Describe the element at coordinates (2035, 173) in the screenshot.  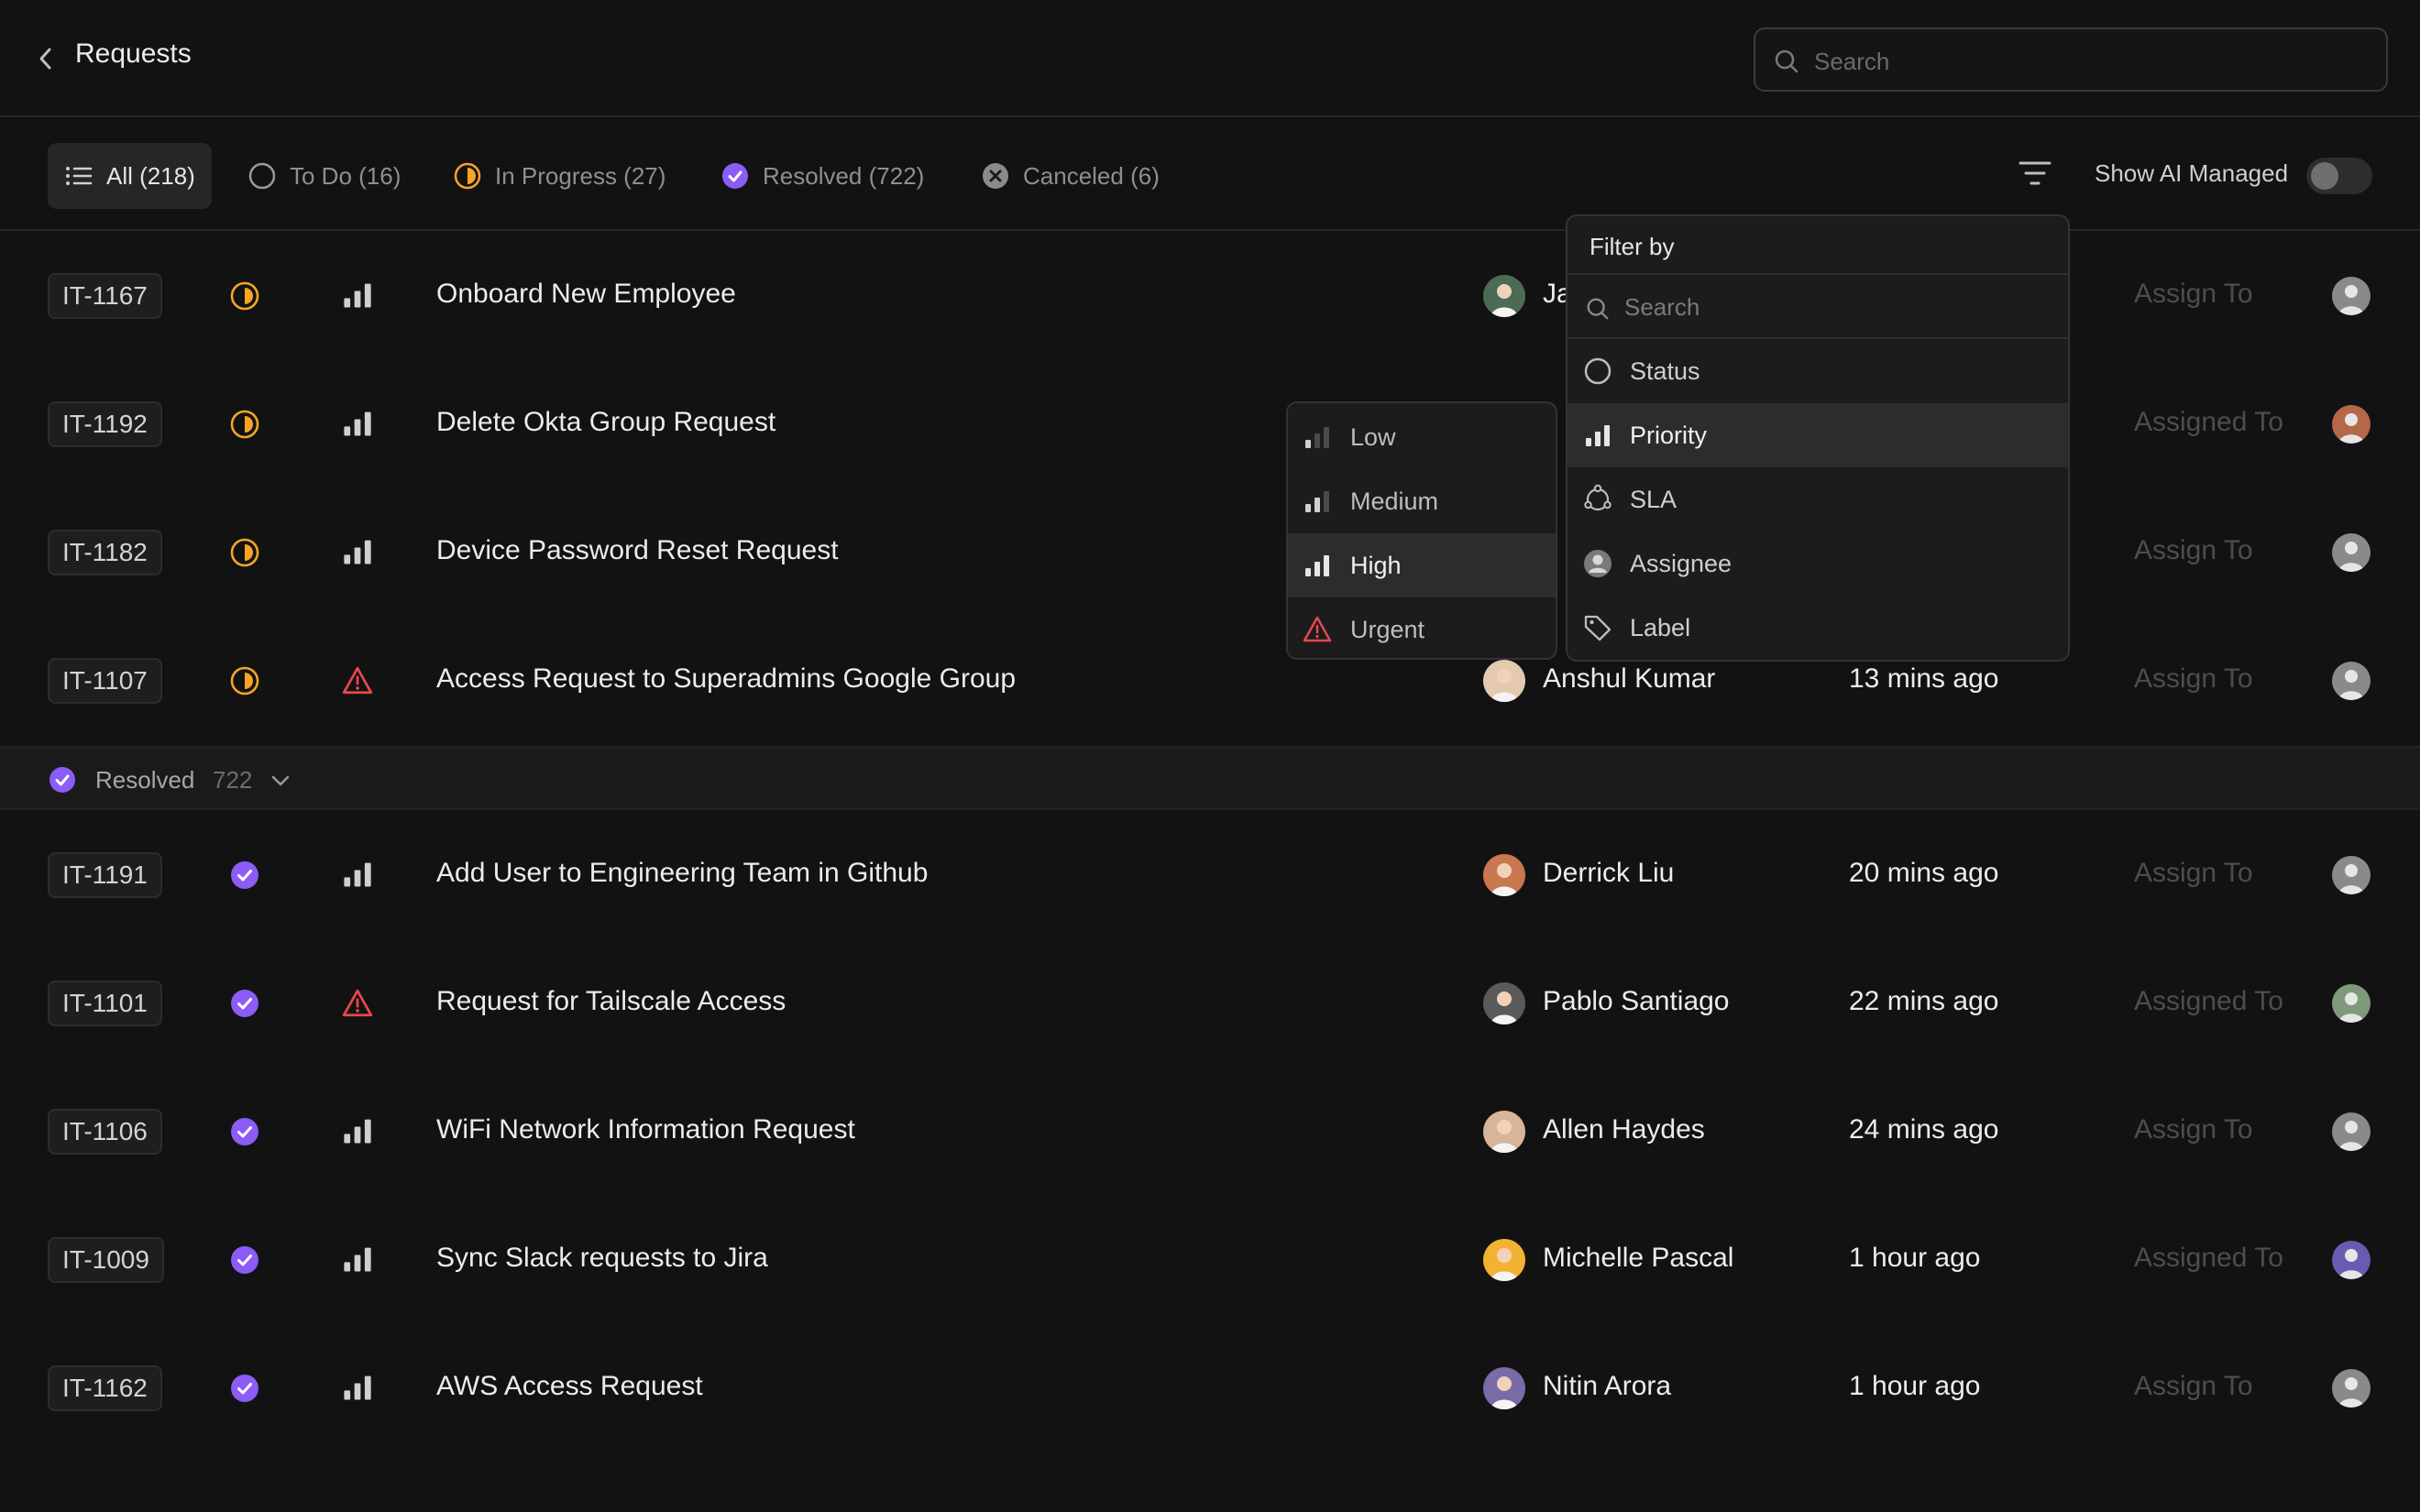
I see `filter-icon` at that location.